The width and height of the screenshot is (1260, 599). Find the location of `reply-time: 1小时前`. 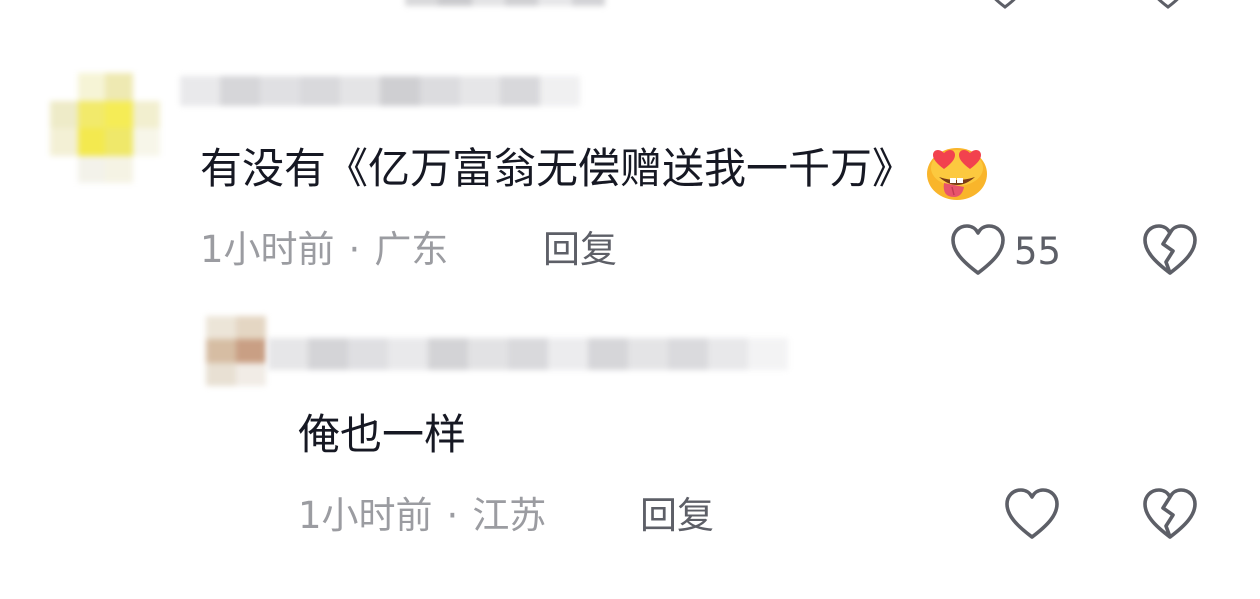

reply-time: 1小时前 is located at coordinates (365, 515).